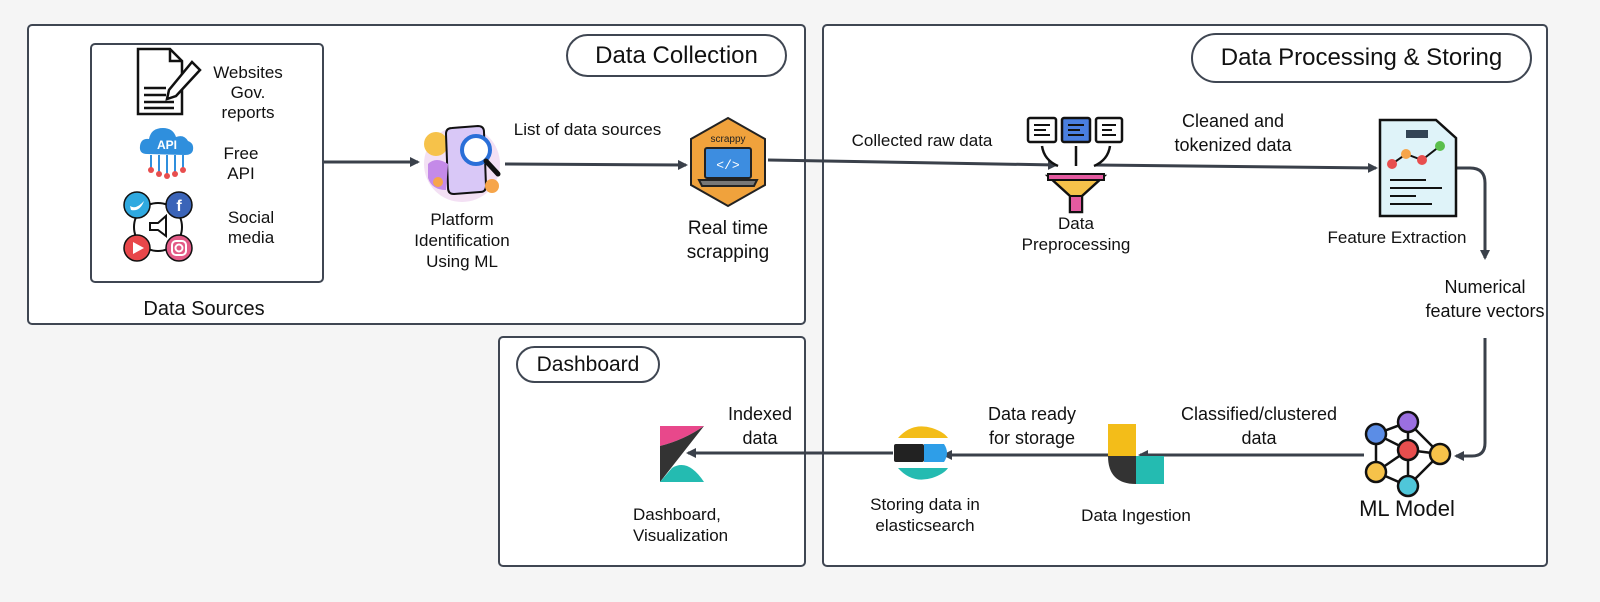 The image size is (1600, 602). Describe the element at coordinates (1233, 133) in the screenshot. I see `edge-cleaned-tokenized: Cleaned and tokenized data` at that location.